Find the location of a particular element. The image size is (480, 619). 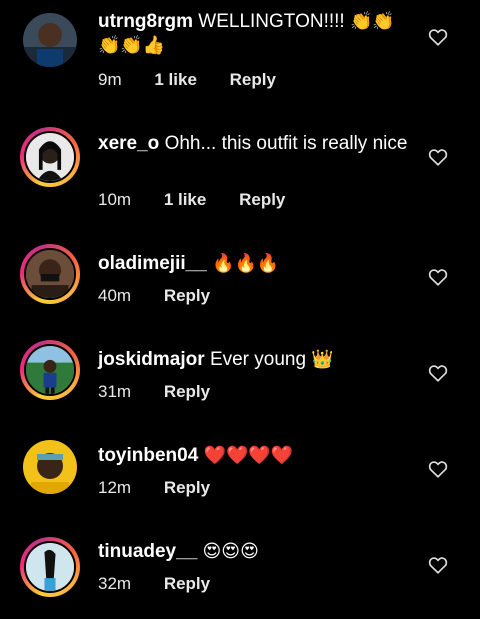

comment-meta: 32m Reply is located at coordinates (154, 584).